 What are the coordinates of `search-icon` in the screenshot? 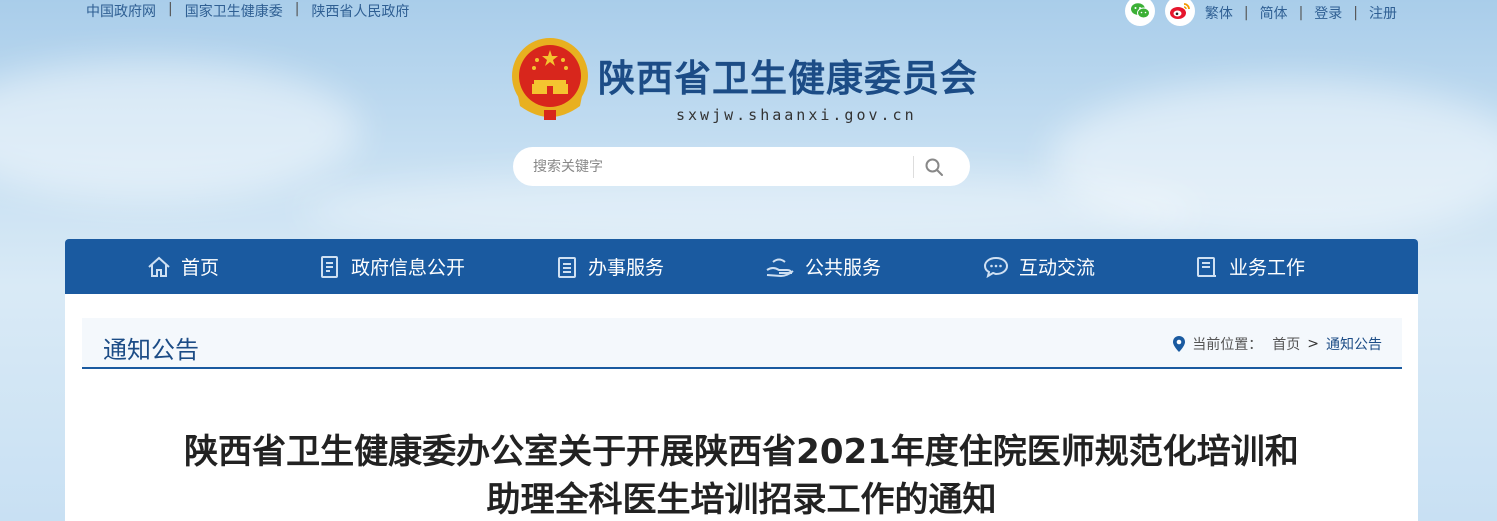 It's located at (934, 167).